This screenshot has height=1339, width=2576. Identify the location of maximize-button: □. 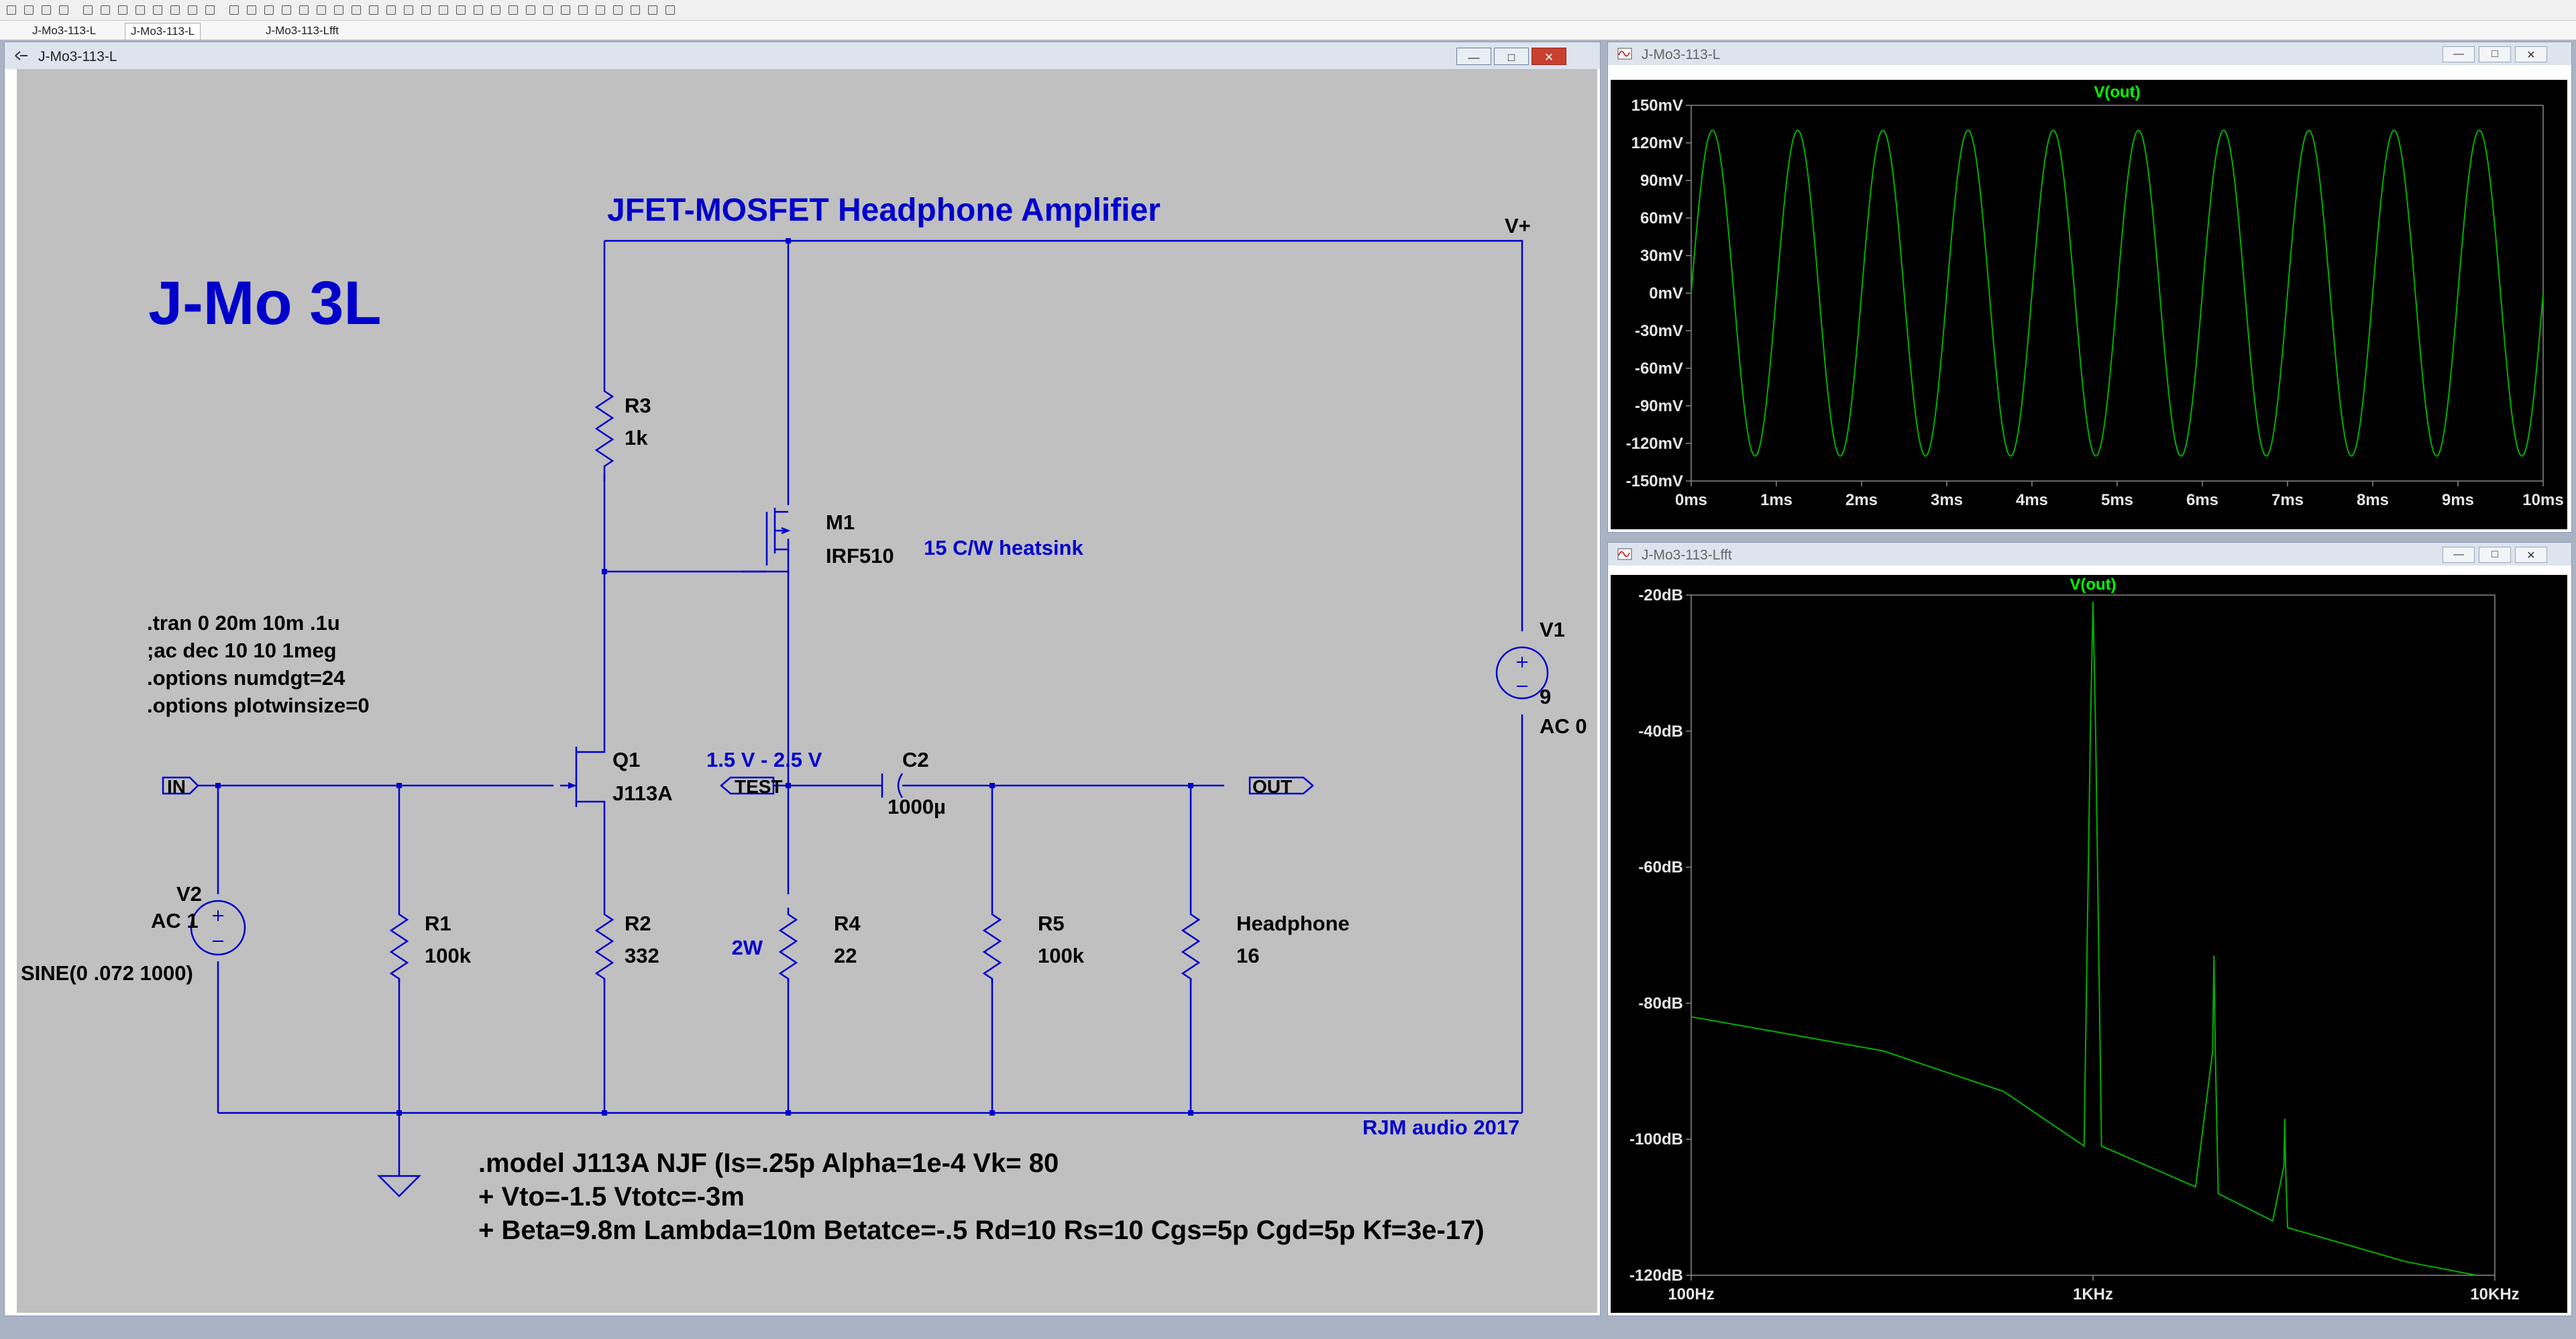
(1511, 56).